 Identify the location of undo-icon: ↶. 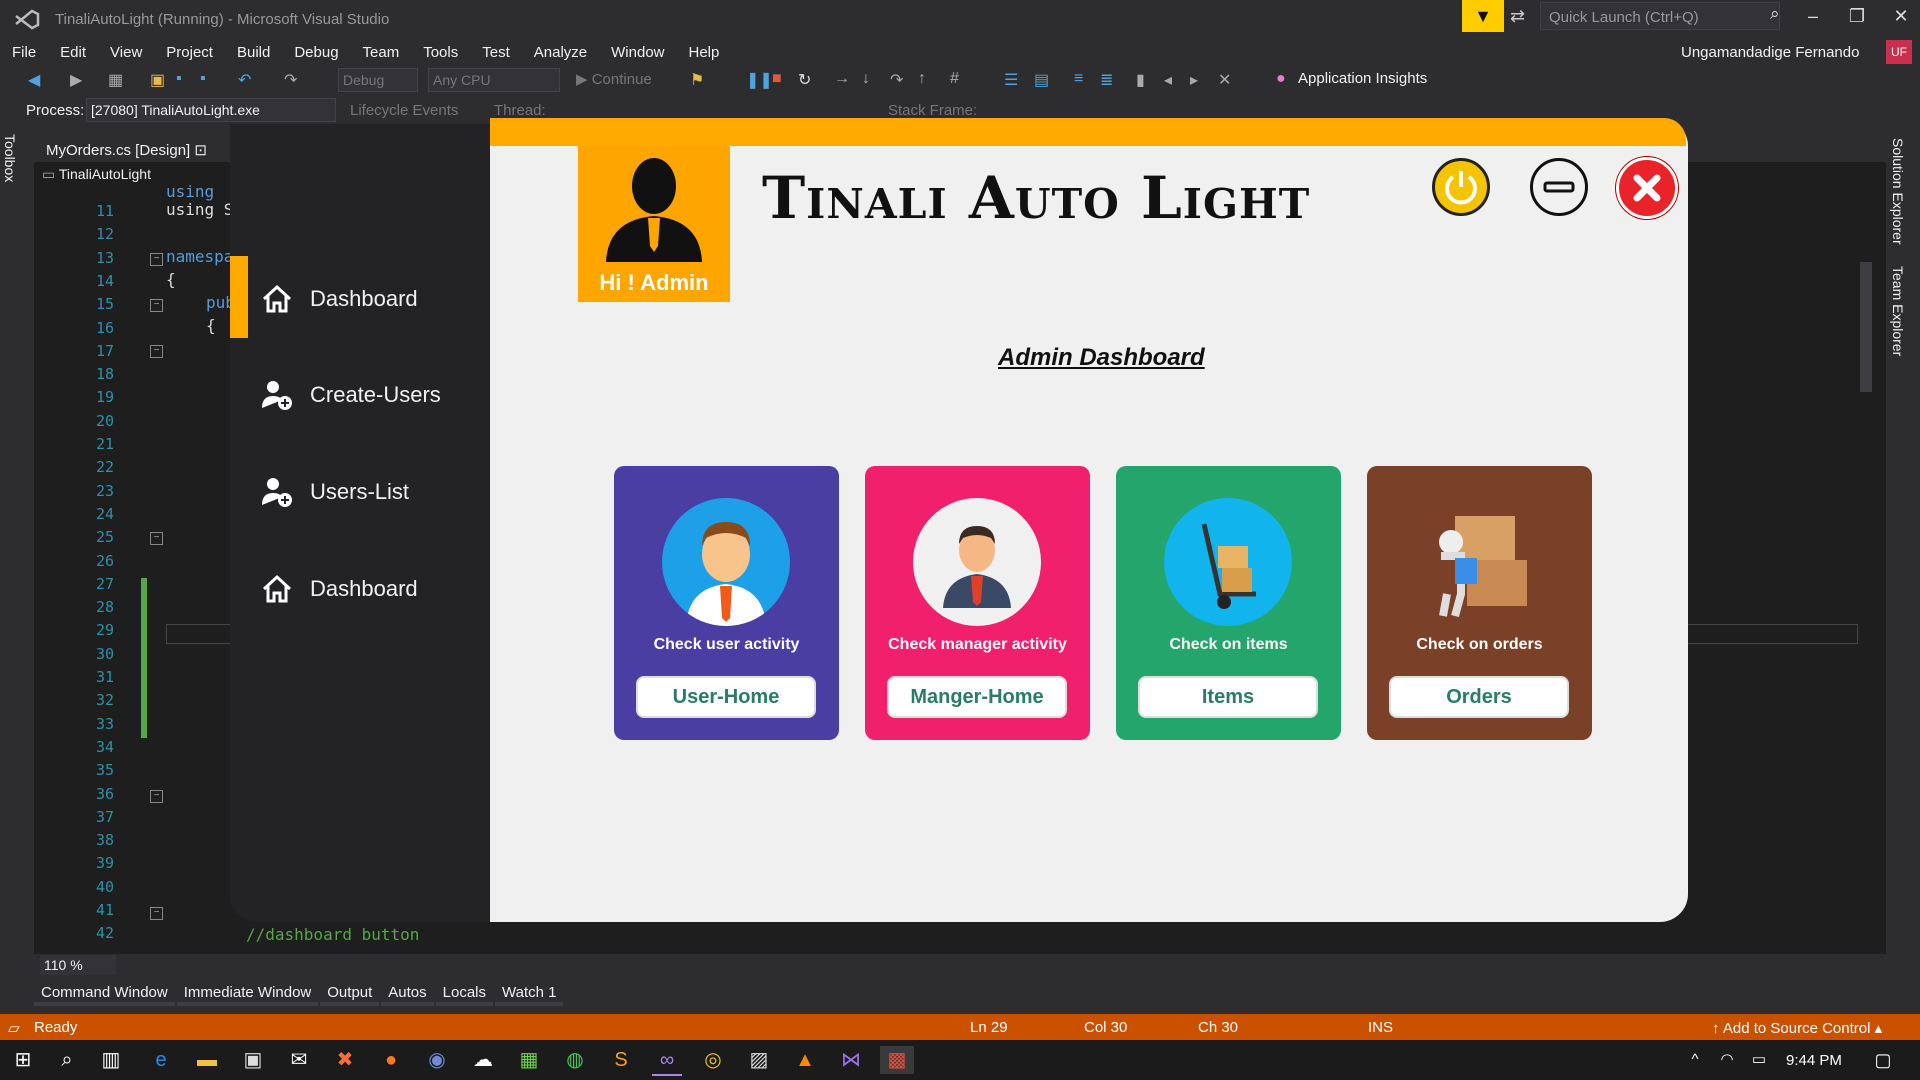
(244, 80).